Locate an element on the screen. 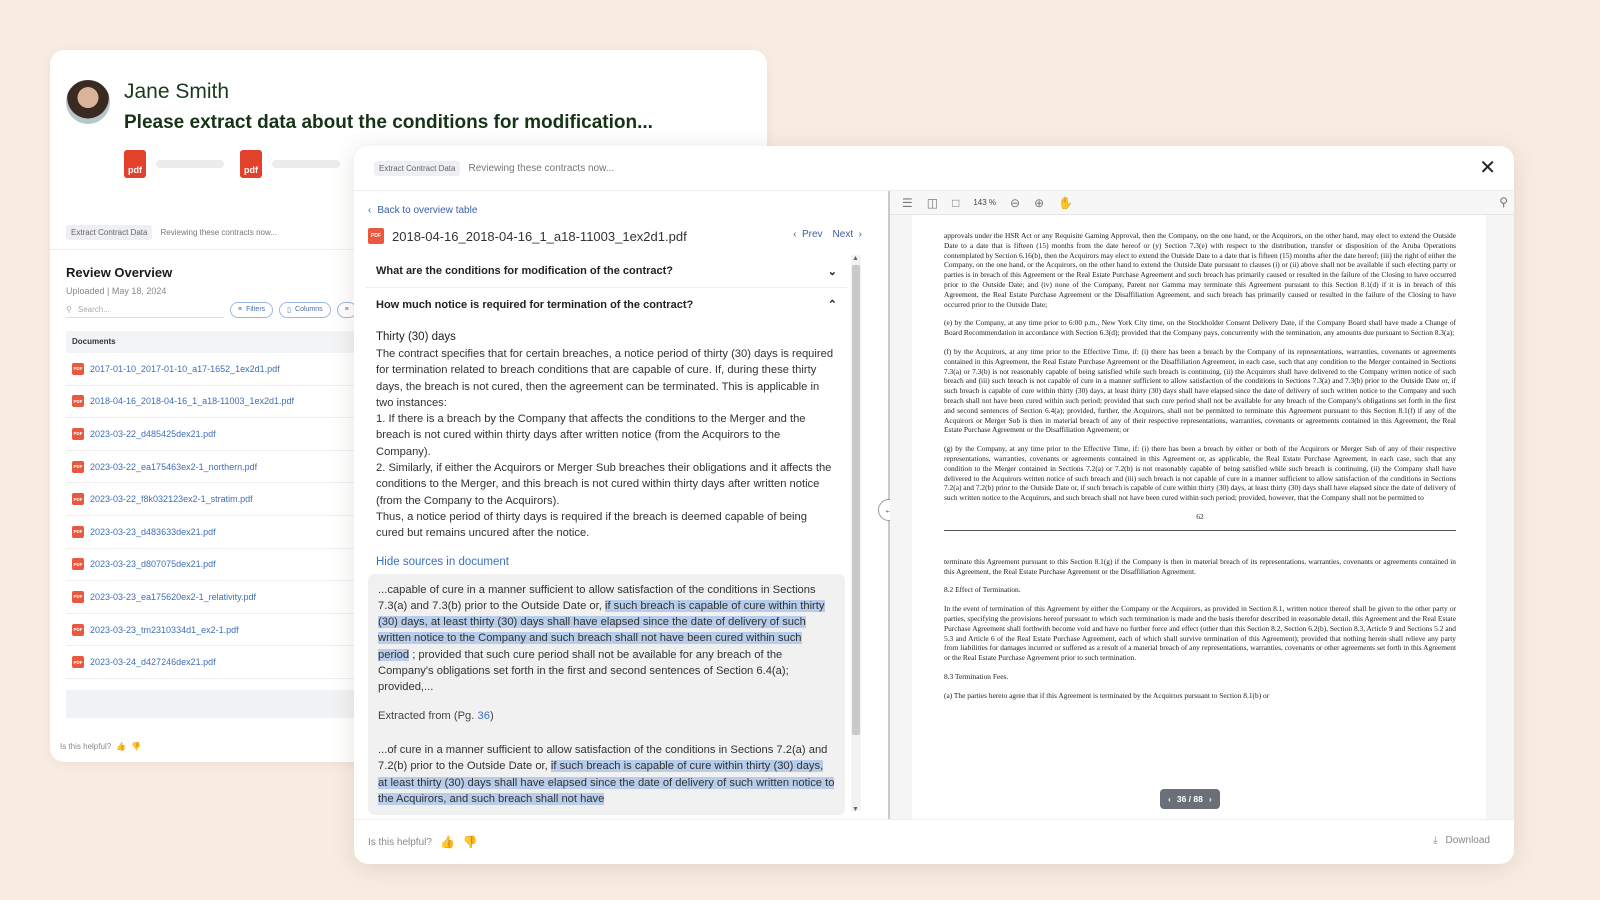  review-subtitle: Uploaded | May 18, 2024 is located at coordinates (116, 291).